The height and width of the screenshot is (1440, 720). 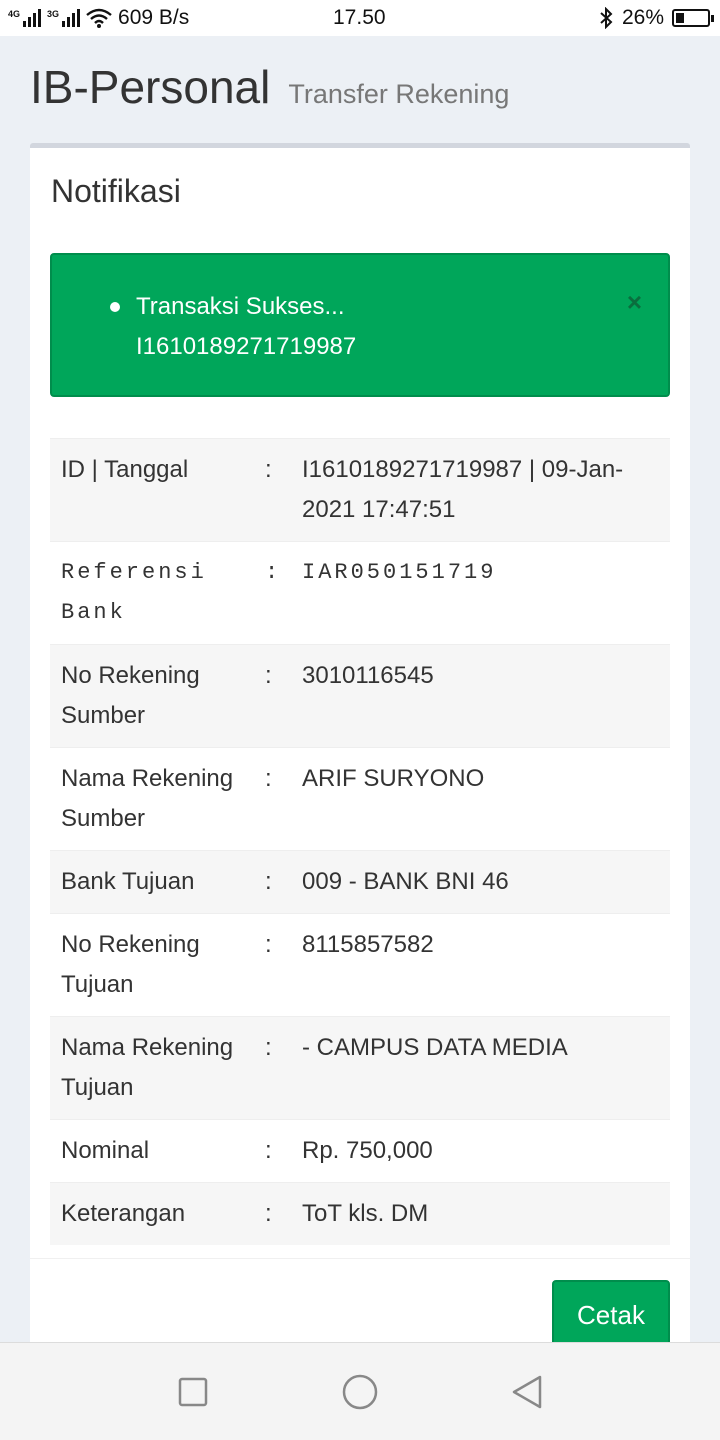 I want to click on back-button, so click(x=527, y=1392).